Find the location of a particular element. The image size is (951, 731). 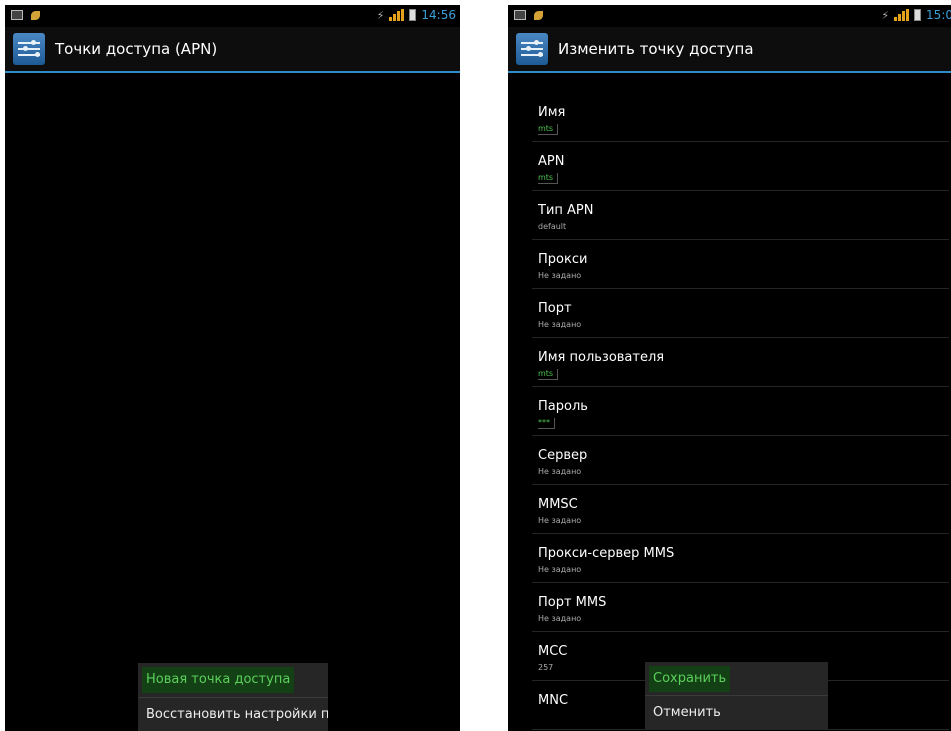

menu-item-save: Сохранить is located at coordinates (736, 678).